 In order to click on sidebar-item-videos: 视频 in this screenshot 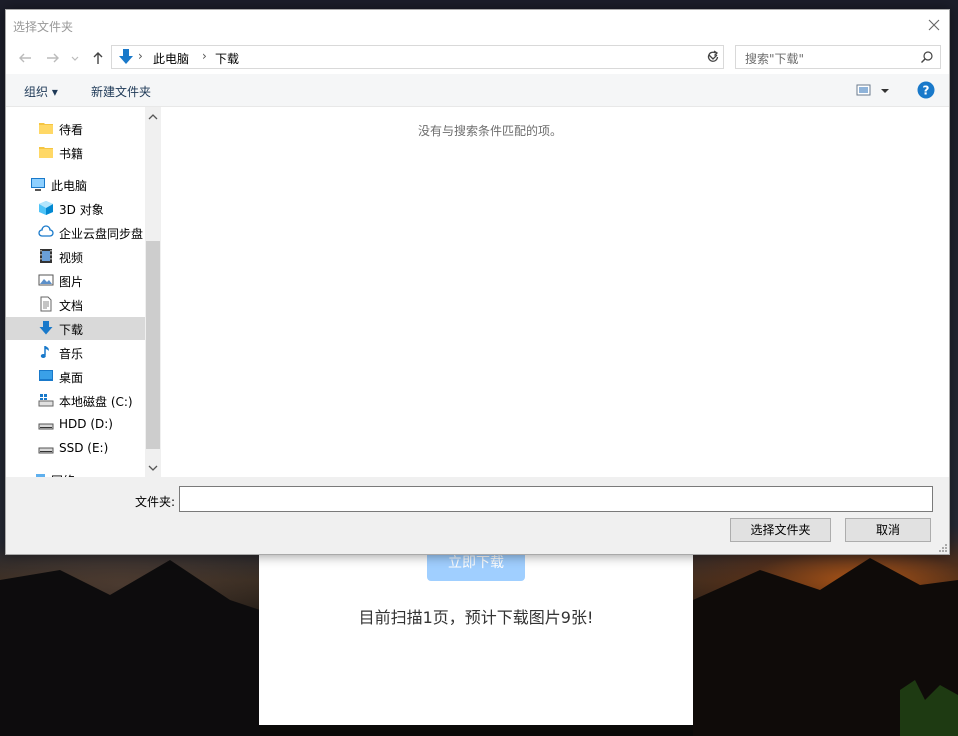, I will do `click(75, 256)`.